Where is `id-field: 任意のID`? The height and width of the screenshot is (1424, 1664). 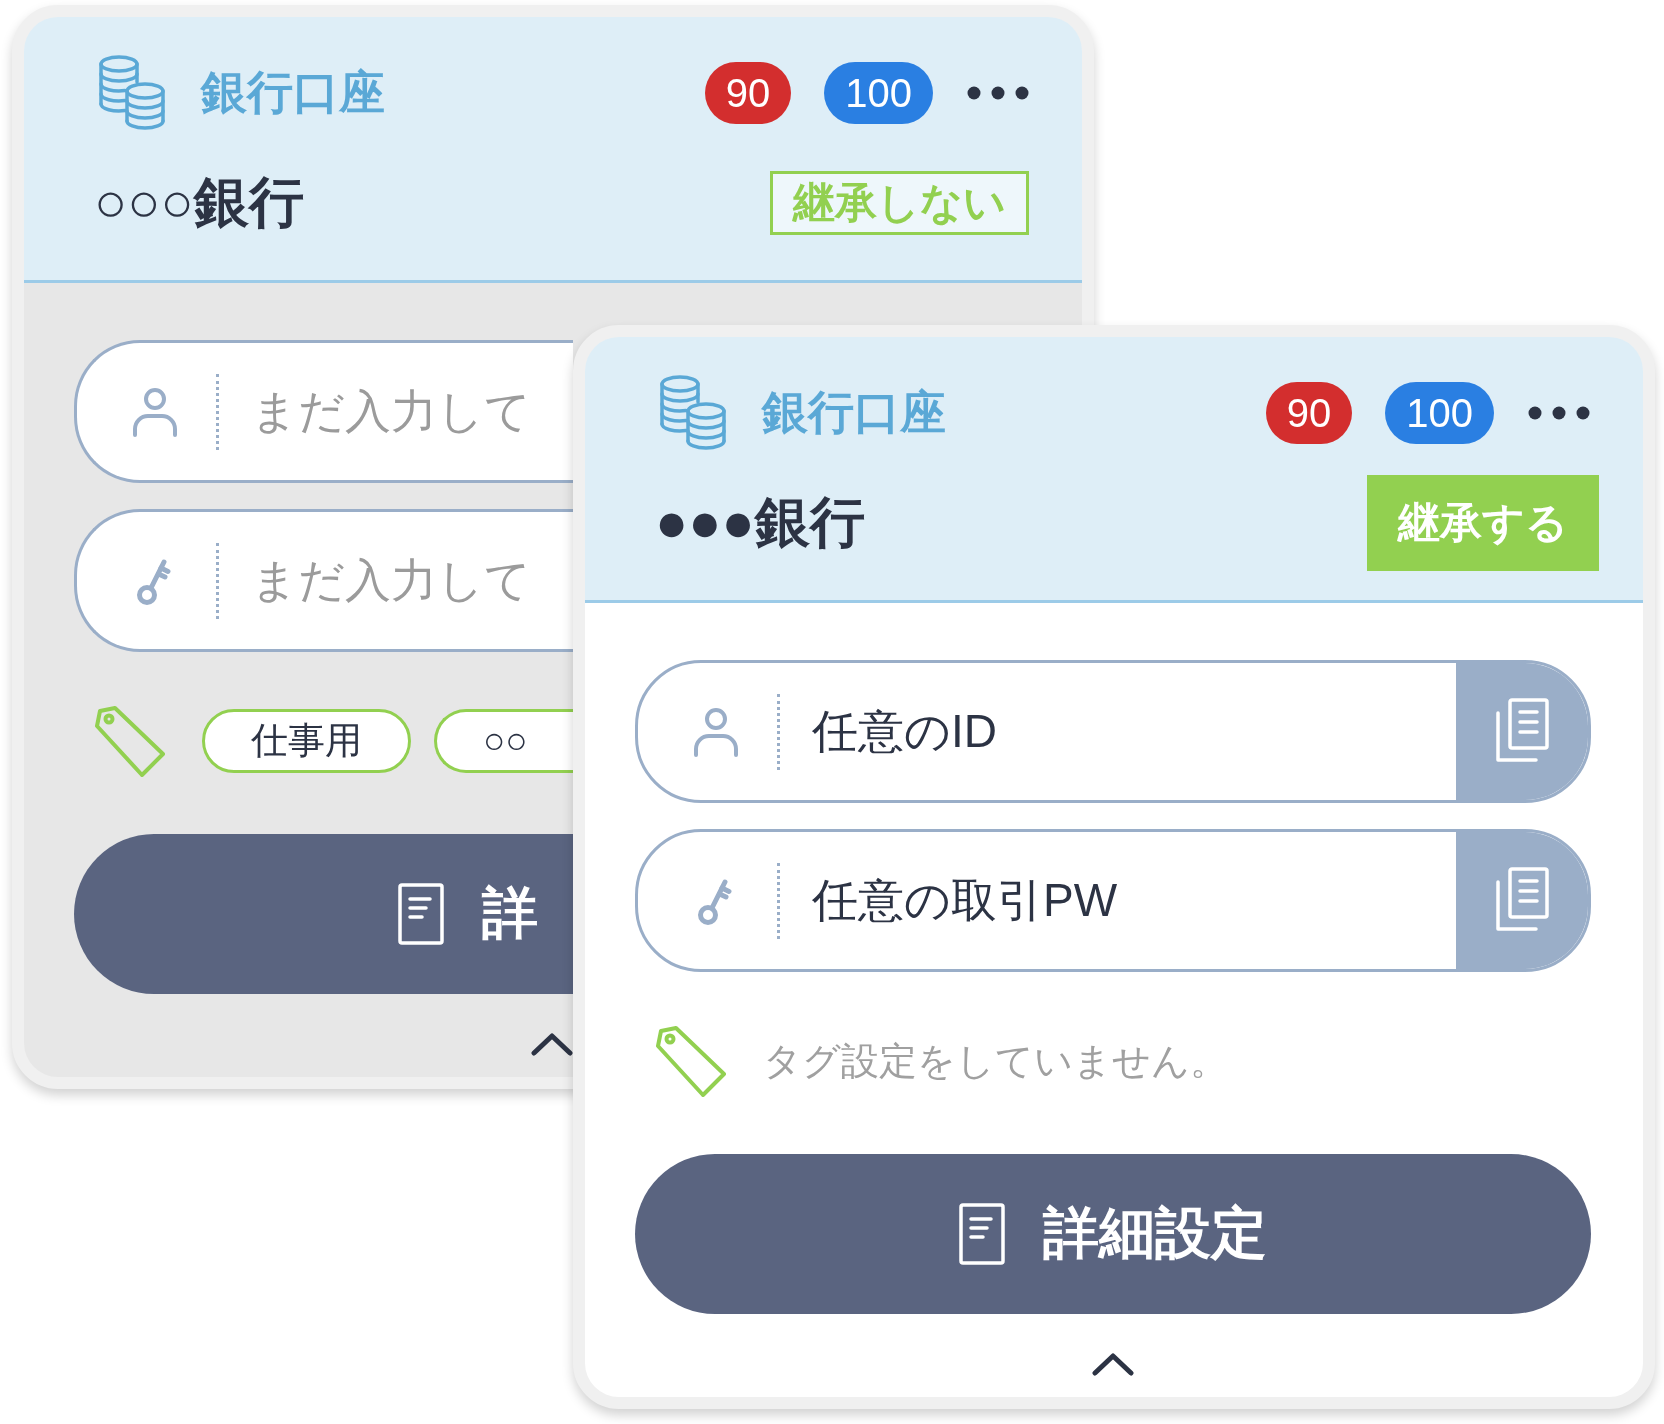 id-field: 任意のID is located at coordinates (1113, 731).